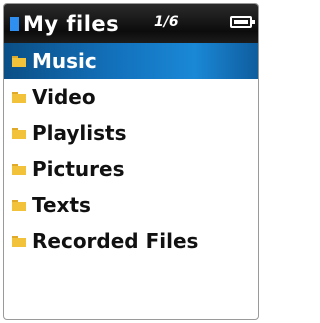 The width and height of the screenshot is (320, 323). What do you see at coordinates (61, 205) in the screenshot?
I see `list-item-label: Texts` at bounding box center [61, 205].